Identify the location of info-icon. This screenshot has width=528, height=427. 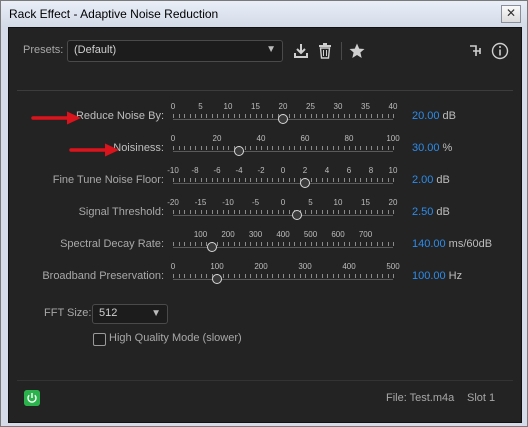
(500, 51).